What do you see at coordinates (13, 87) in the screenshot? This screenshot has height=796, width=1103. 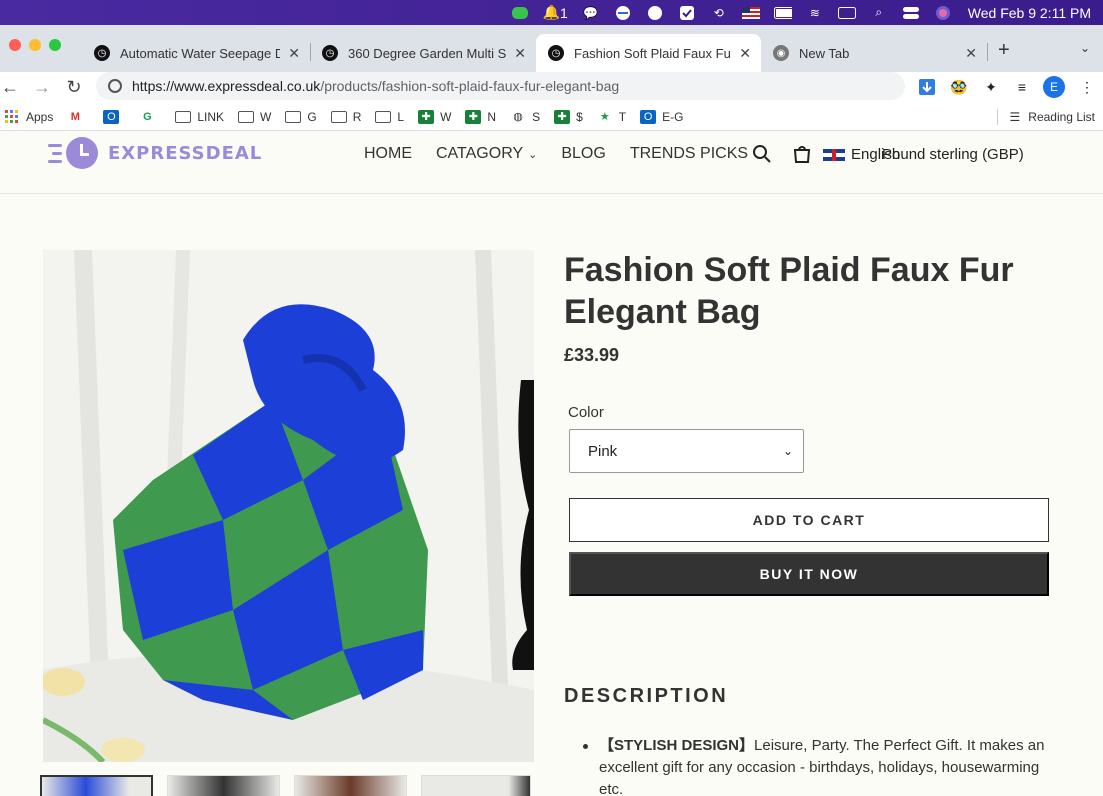 I see `back-arrow-icon: ←` at bounding box center [13, 87].